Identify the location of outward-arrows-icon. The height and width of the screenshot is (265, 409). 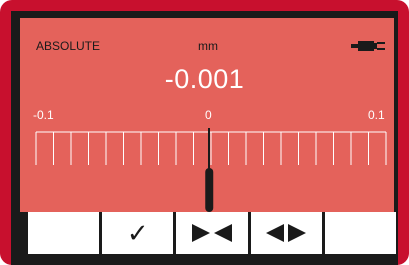
(286, 233).